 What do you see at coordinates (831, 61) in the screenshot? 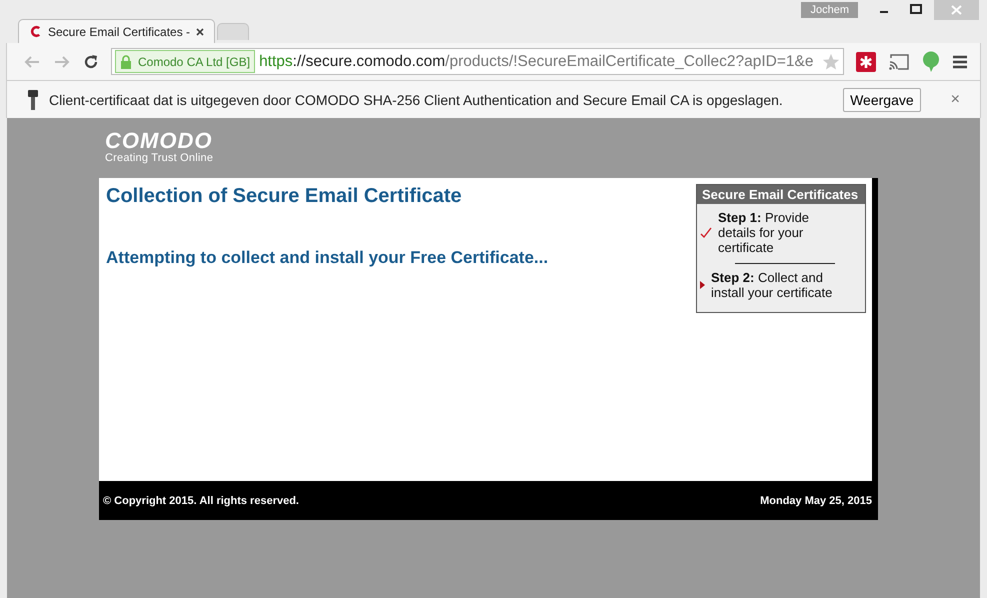
I see `star-icon` at bounding box center [831, 61].